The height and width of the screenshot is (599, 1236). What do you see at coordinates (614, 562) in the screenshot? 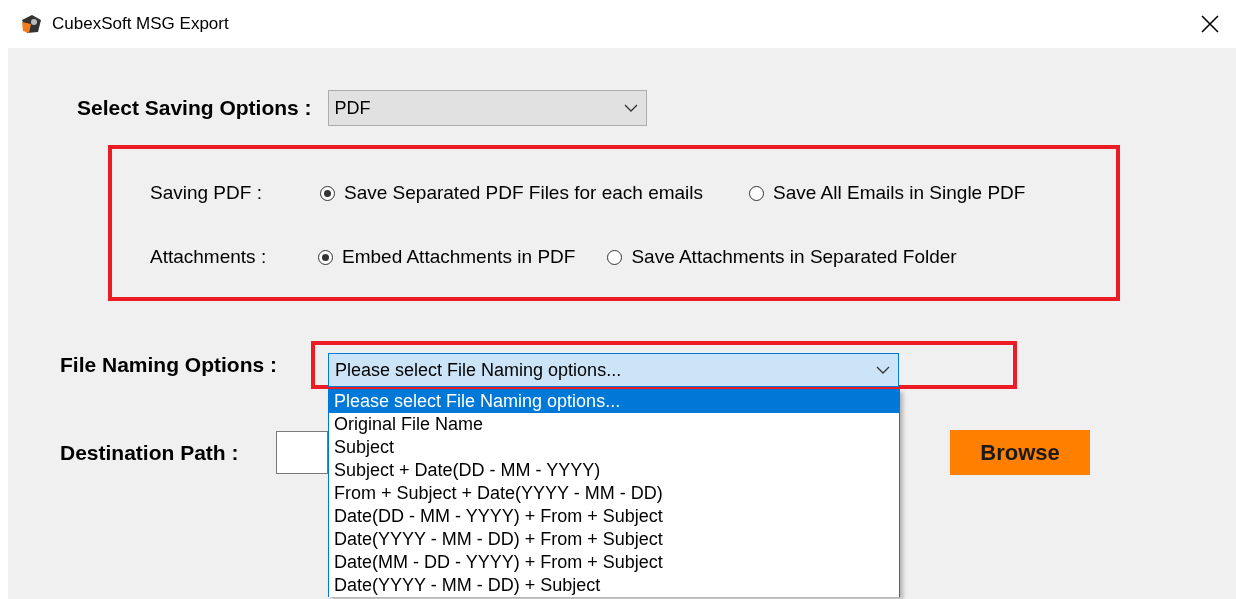
I see `list-option: Date(MM - DD - YYYY) + From + Subject` at bounding box center [614, 562].